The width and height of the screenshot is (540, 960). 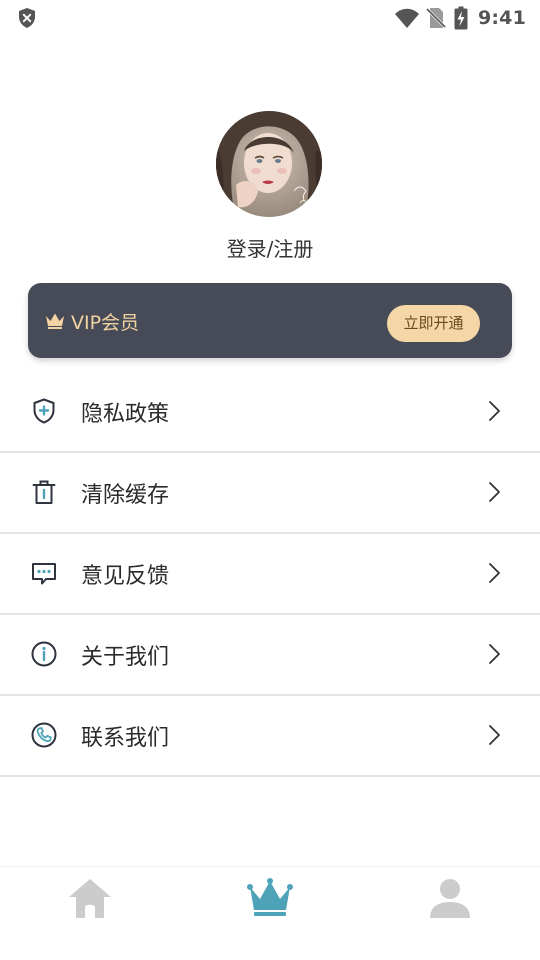 What do you see at coordinates (125, 495) in the screenshot?
I see `menu-label: 清除缓存` at bounding box center [125, 495].